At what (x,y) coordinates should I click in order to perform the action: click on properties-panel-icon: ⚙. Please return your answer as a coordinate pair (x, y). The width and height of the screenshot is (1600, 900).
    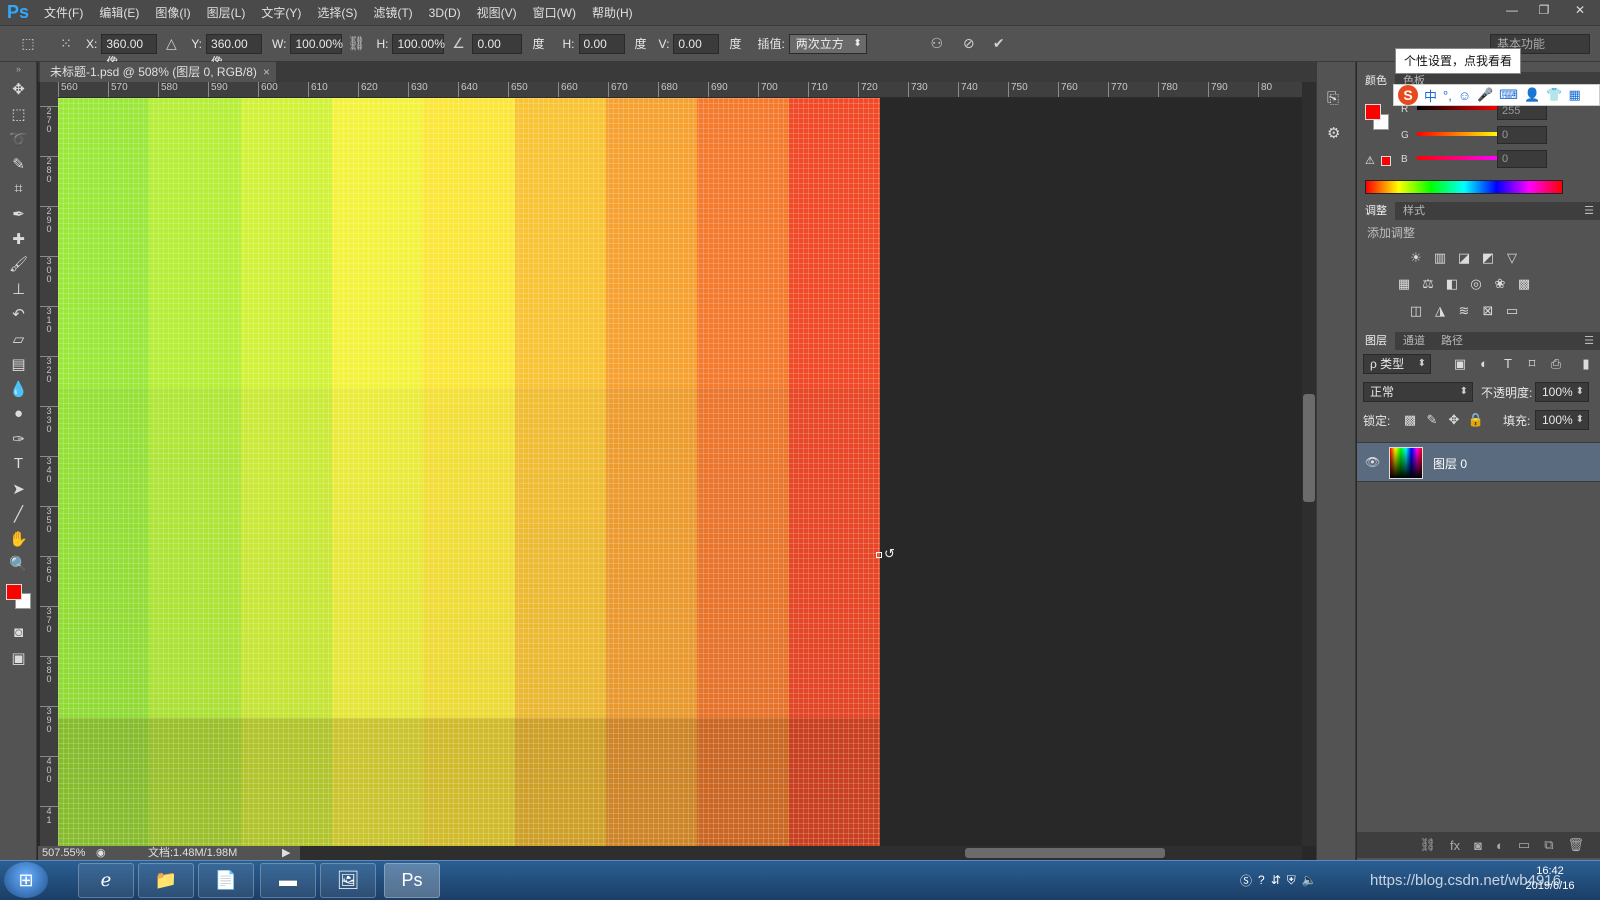
    Looking at the image, I should click on (1333, 133).